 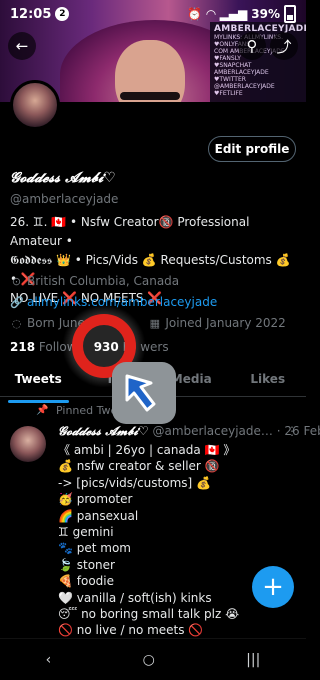 What do you see at coordinates (95, 499) in the screenshot?
I see `tweet-line: 🥳 promoter` at bounding box center [95, 499].